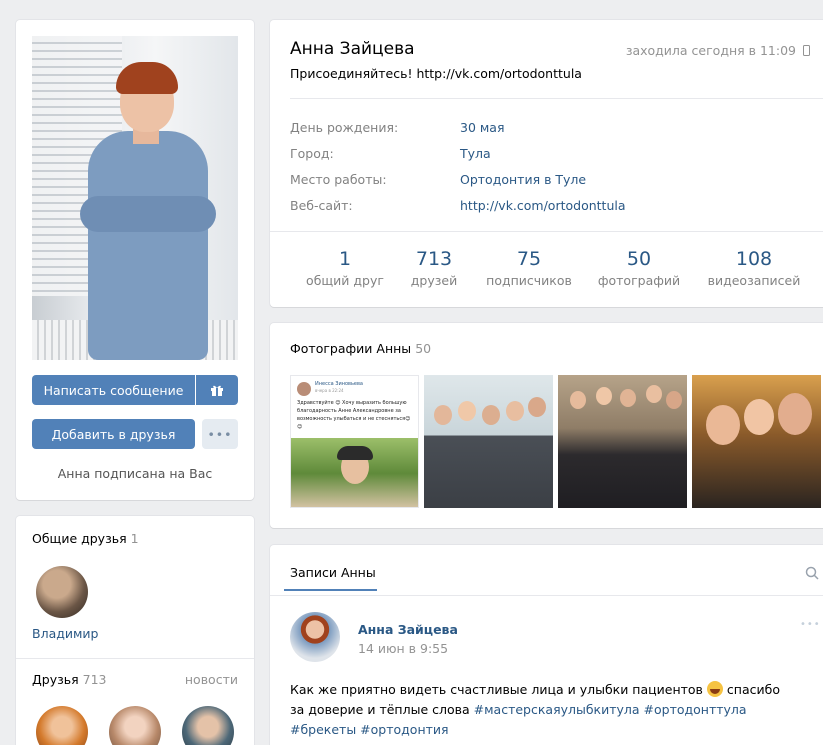 This screenshot has width=823, height=745. I want to click on review-photo, so click(354, 472).